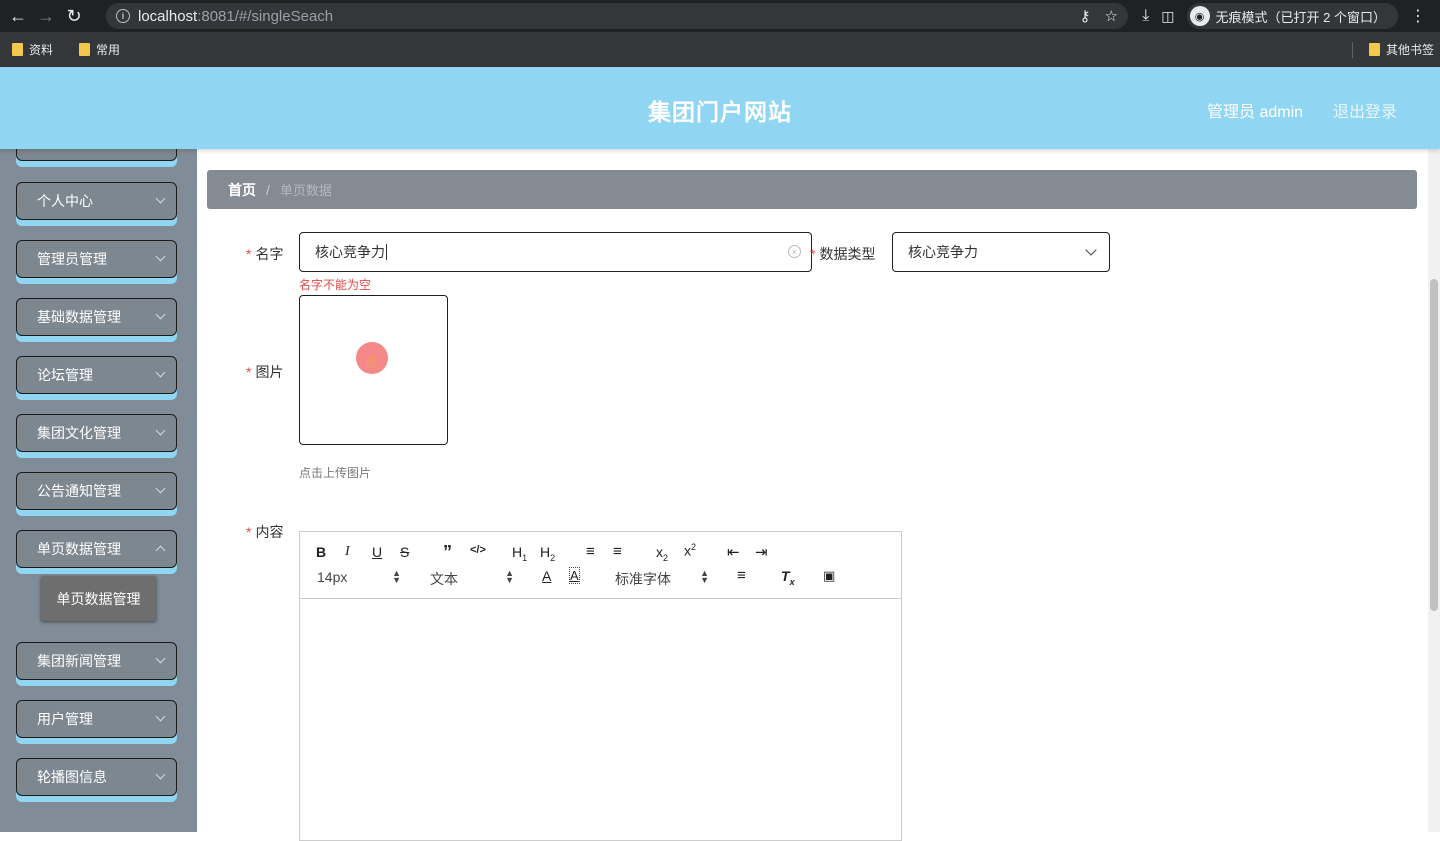 The height and width of the screenshot is (841, 1440). I want to click on sidebar-item-forum: 论坛管理, so click(96, 375).